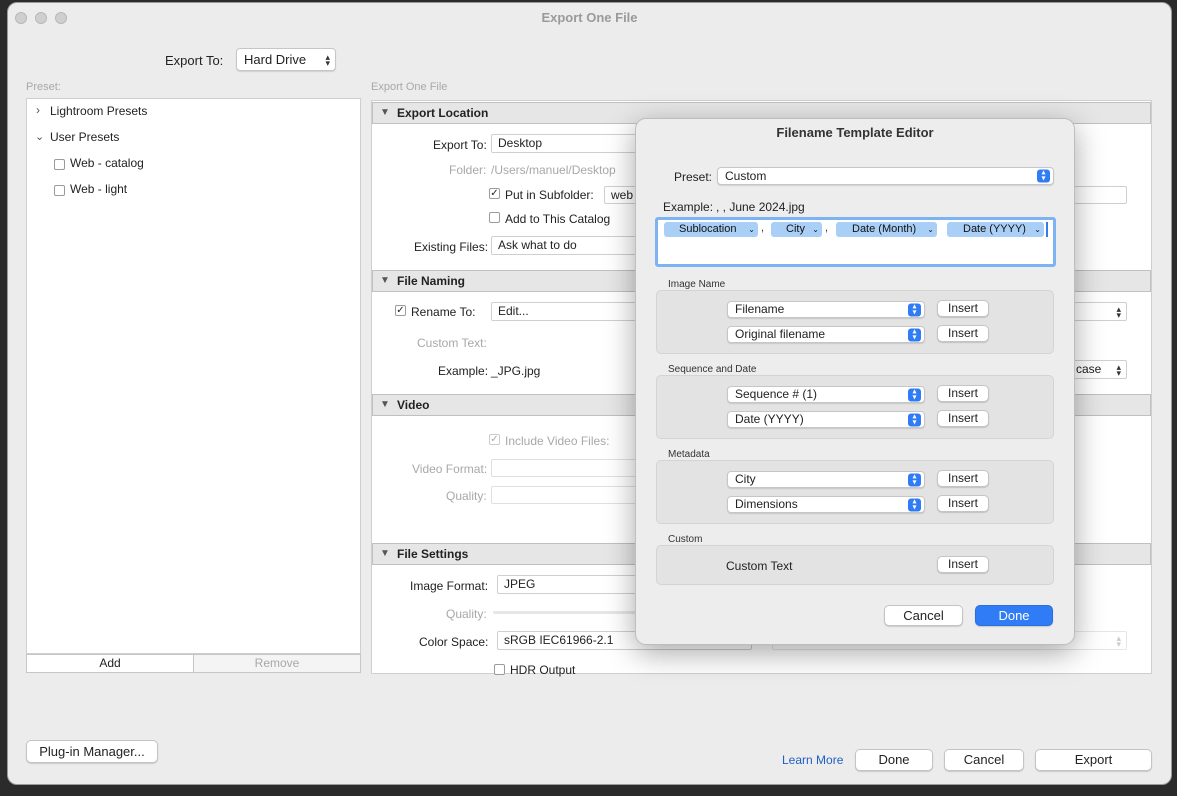 This screenshot has height=796, width=1177. What do you see at coordinates (443, 113) in the screenshot?
I see `section-title: Export Location` at bounding box center [443, 113].